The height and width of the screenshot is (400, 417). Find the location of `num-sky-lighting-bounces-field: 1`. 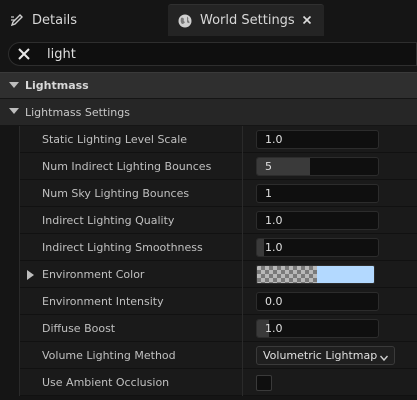

num-sky-lighting-bounces-field: 1 is located at coordinates (317, 193).